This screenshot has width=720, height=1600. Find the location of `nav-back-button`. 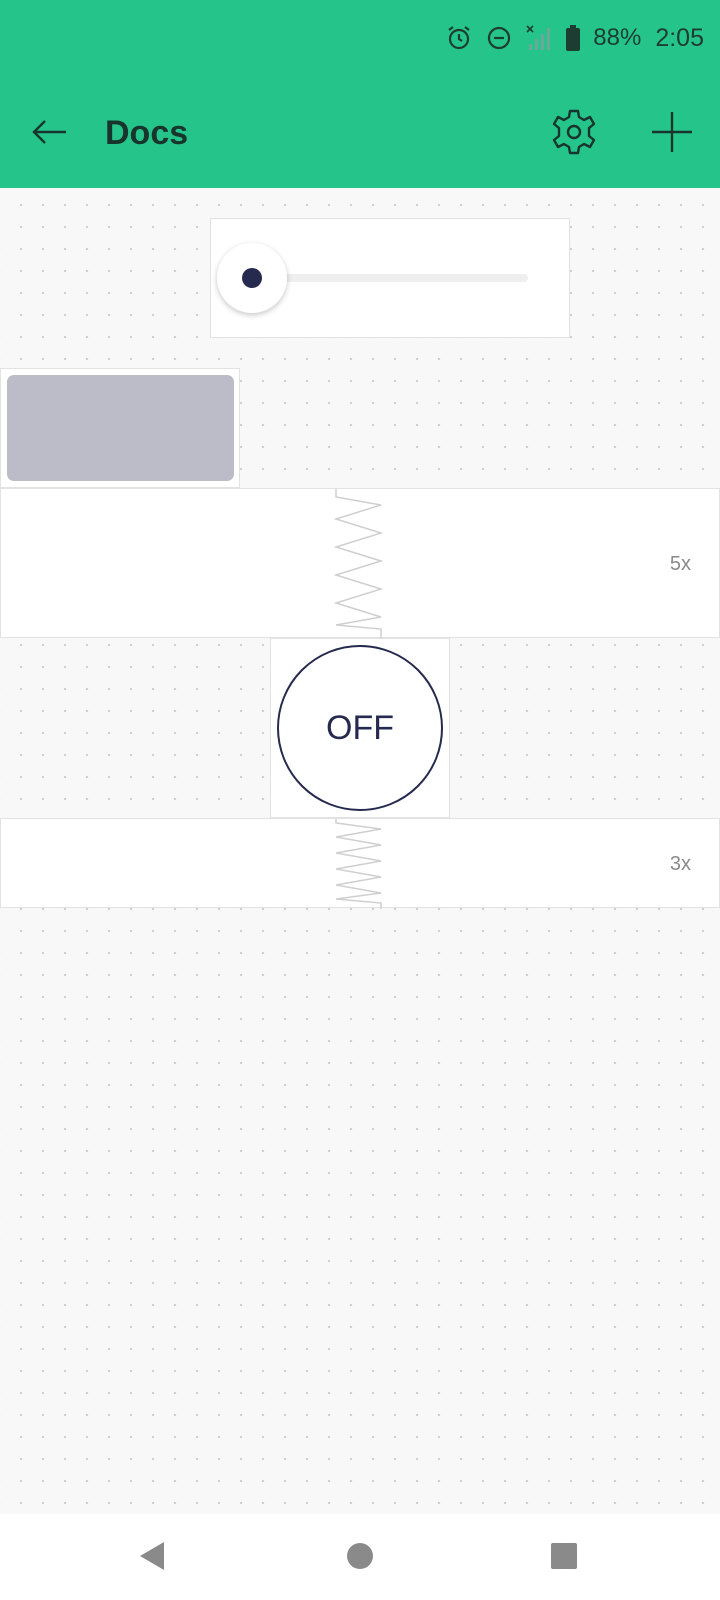

nav-back-button is located at coordinates (154, 1556).